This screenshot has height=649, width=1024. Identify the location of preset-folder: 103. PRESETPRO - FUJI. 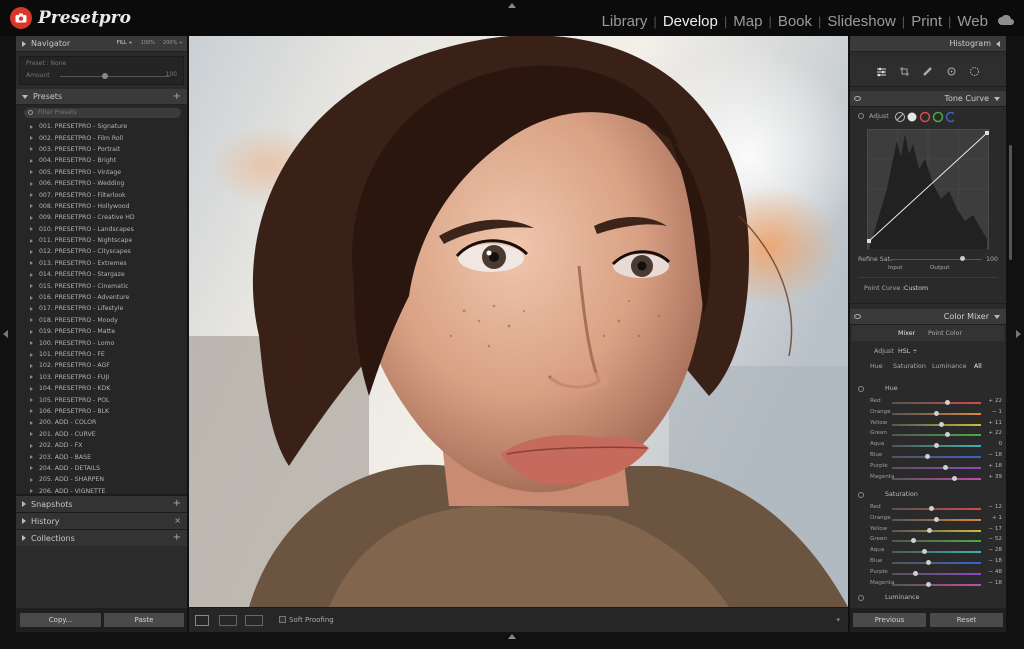
(101, 377).